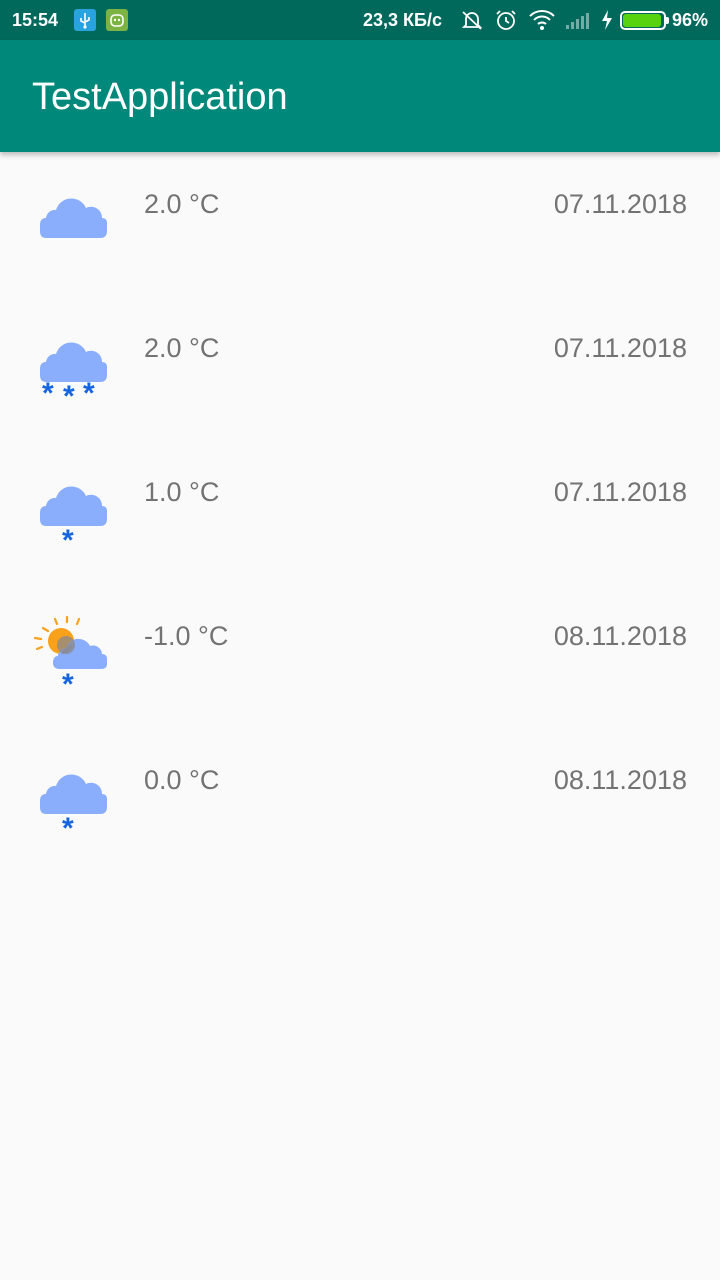 The height and width of the screenshot is (1280, 720). Describe the element at coordinates (506, 22) in the screenshot. I see `alarm-icon` at that location.